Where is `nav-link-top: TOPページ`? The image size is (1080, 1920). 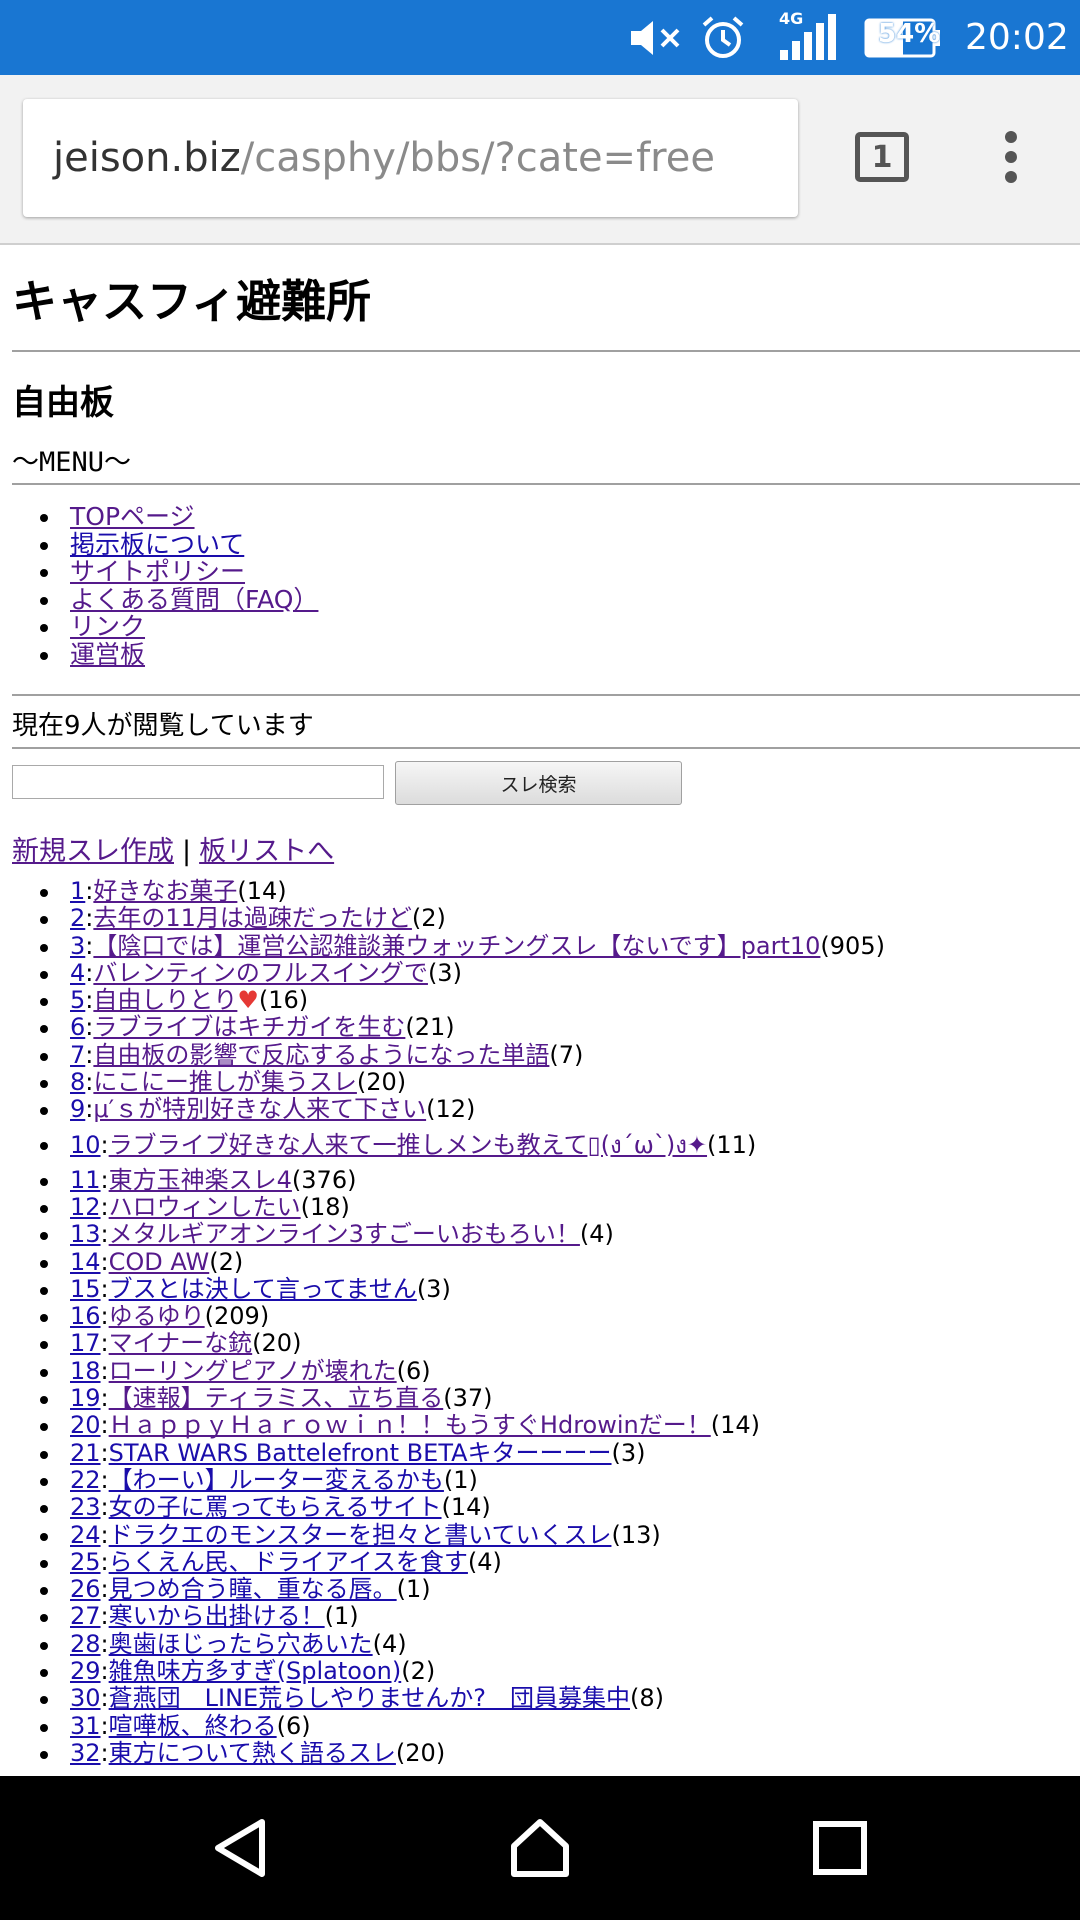 nav-link-top: TOPページ is located at coordinates (132, 516).